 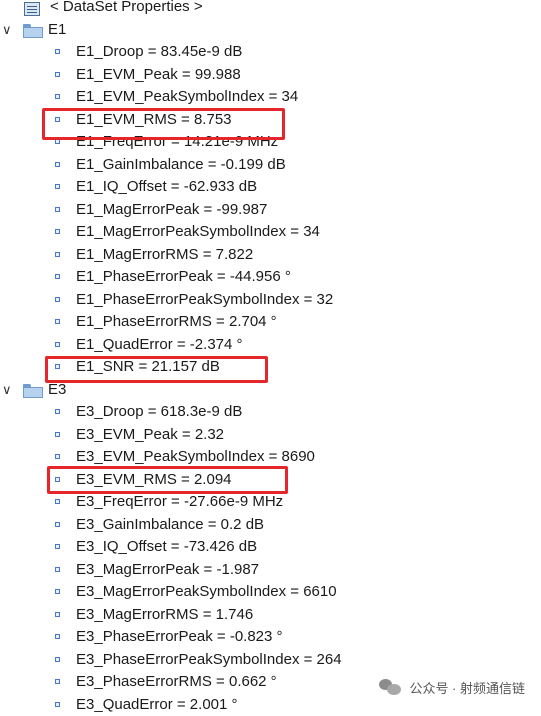 I want to click on tree-item-label: E1_MagErrorPeak = -99.987, so click(x=171, y=210).